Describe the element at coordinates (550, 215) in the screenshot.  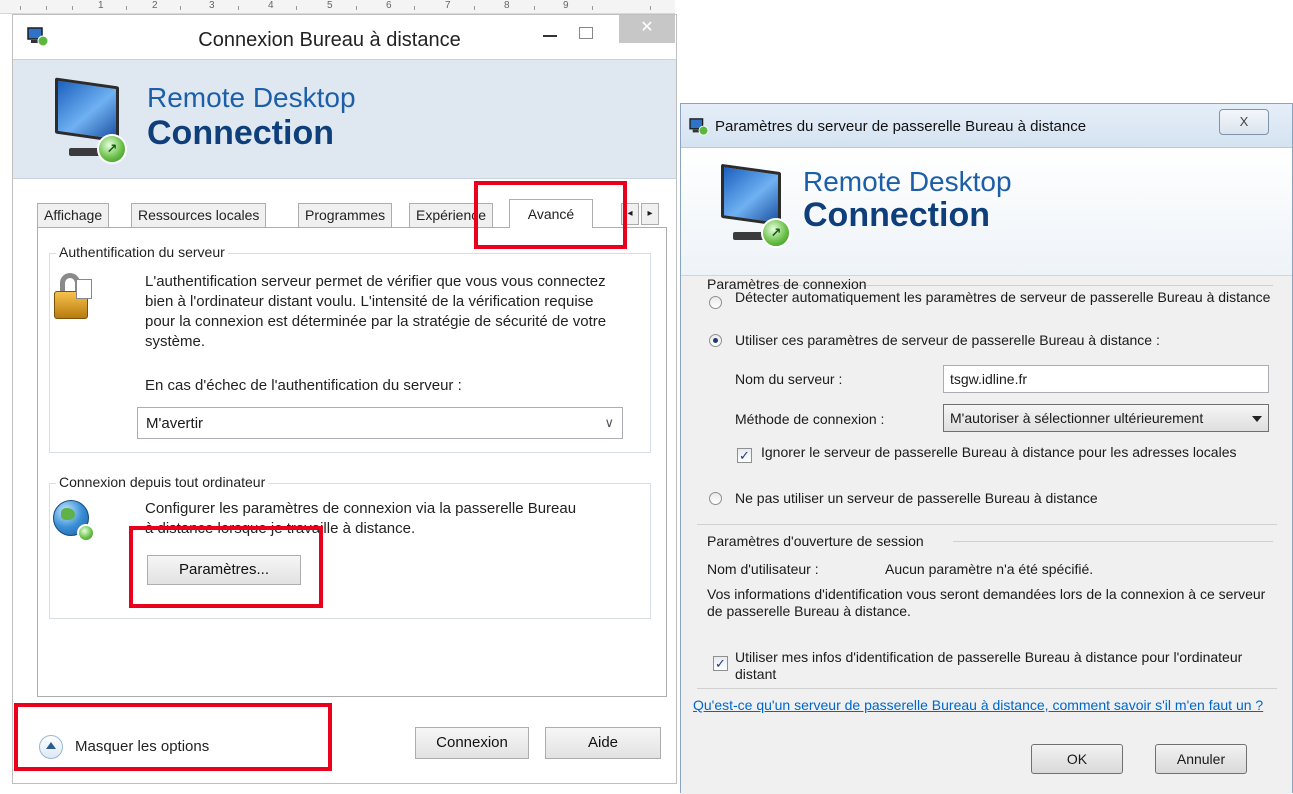
I see `highlight-box-avance-tab` at that location.